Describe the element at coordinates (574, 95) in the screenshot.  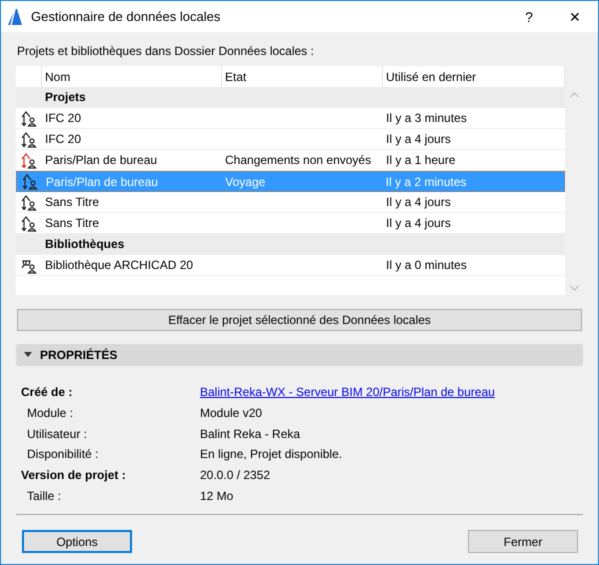
I see `scroll-up-icon` at that location.